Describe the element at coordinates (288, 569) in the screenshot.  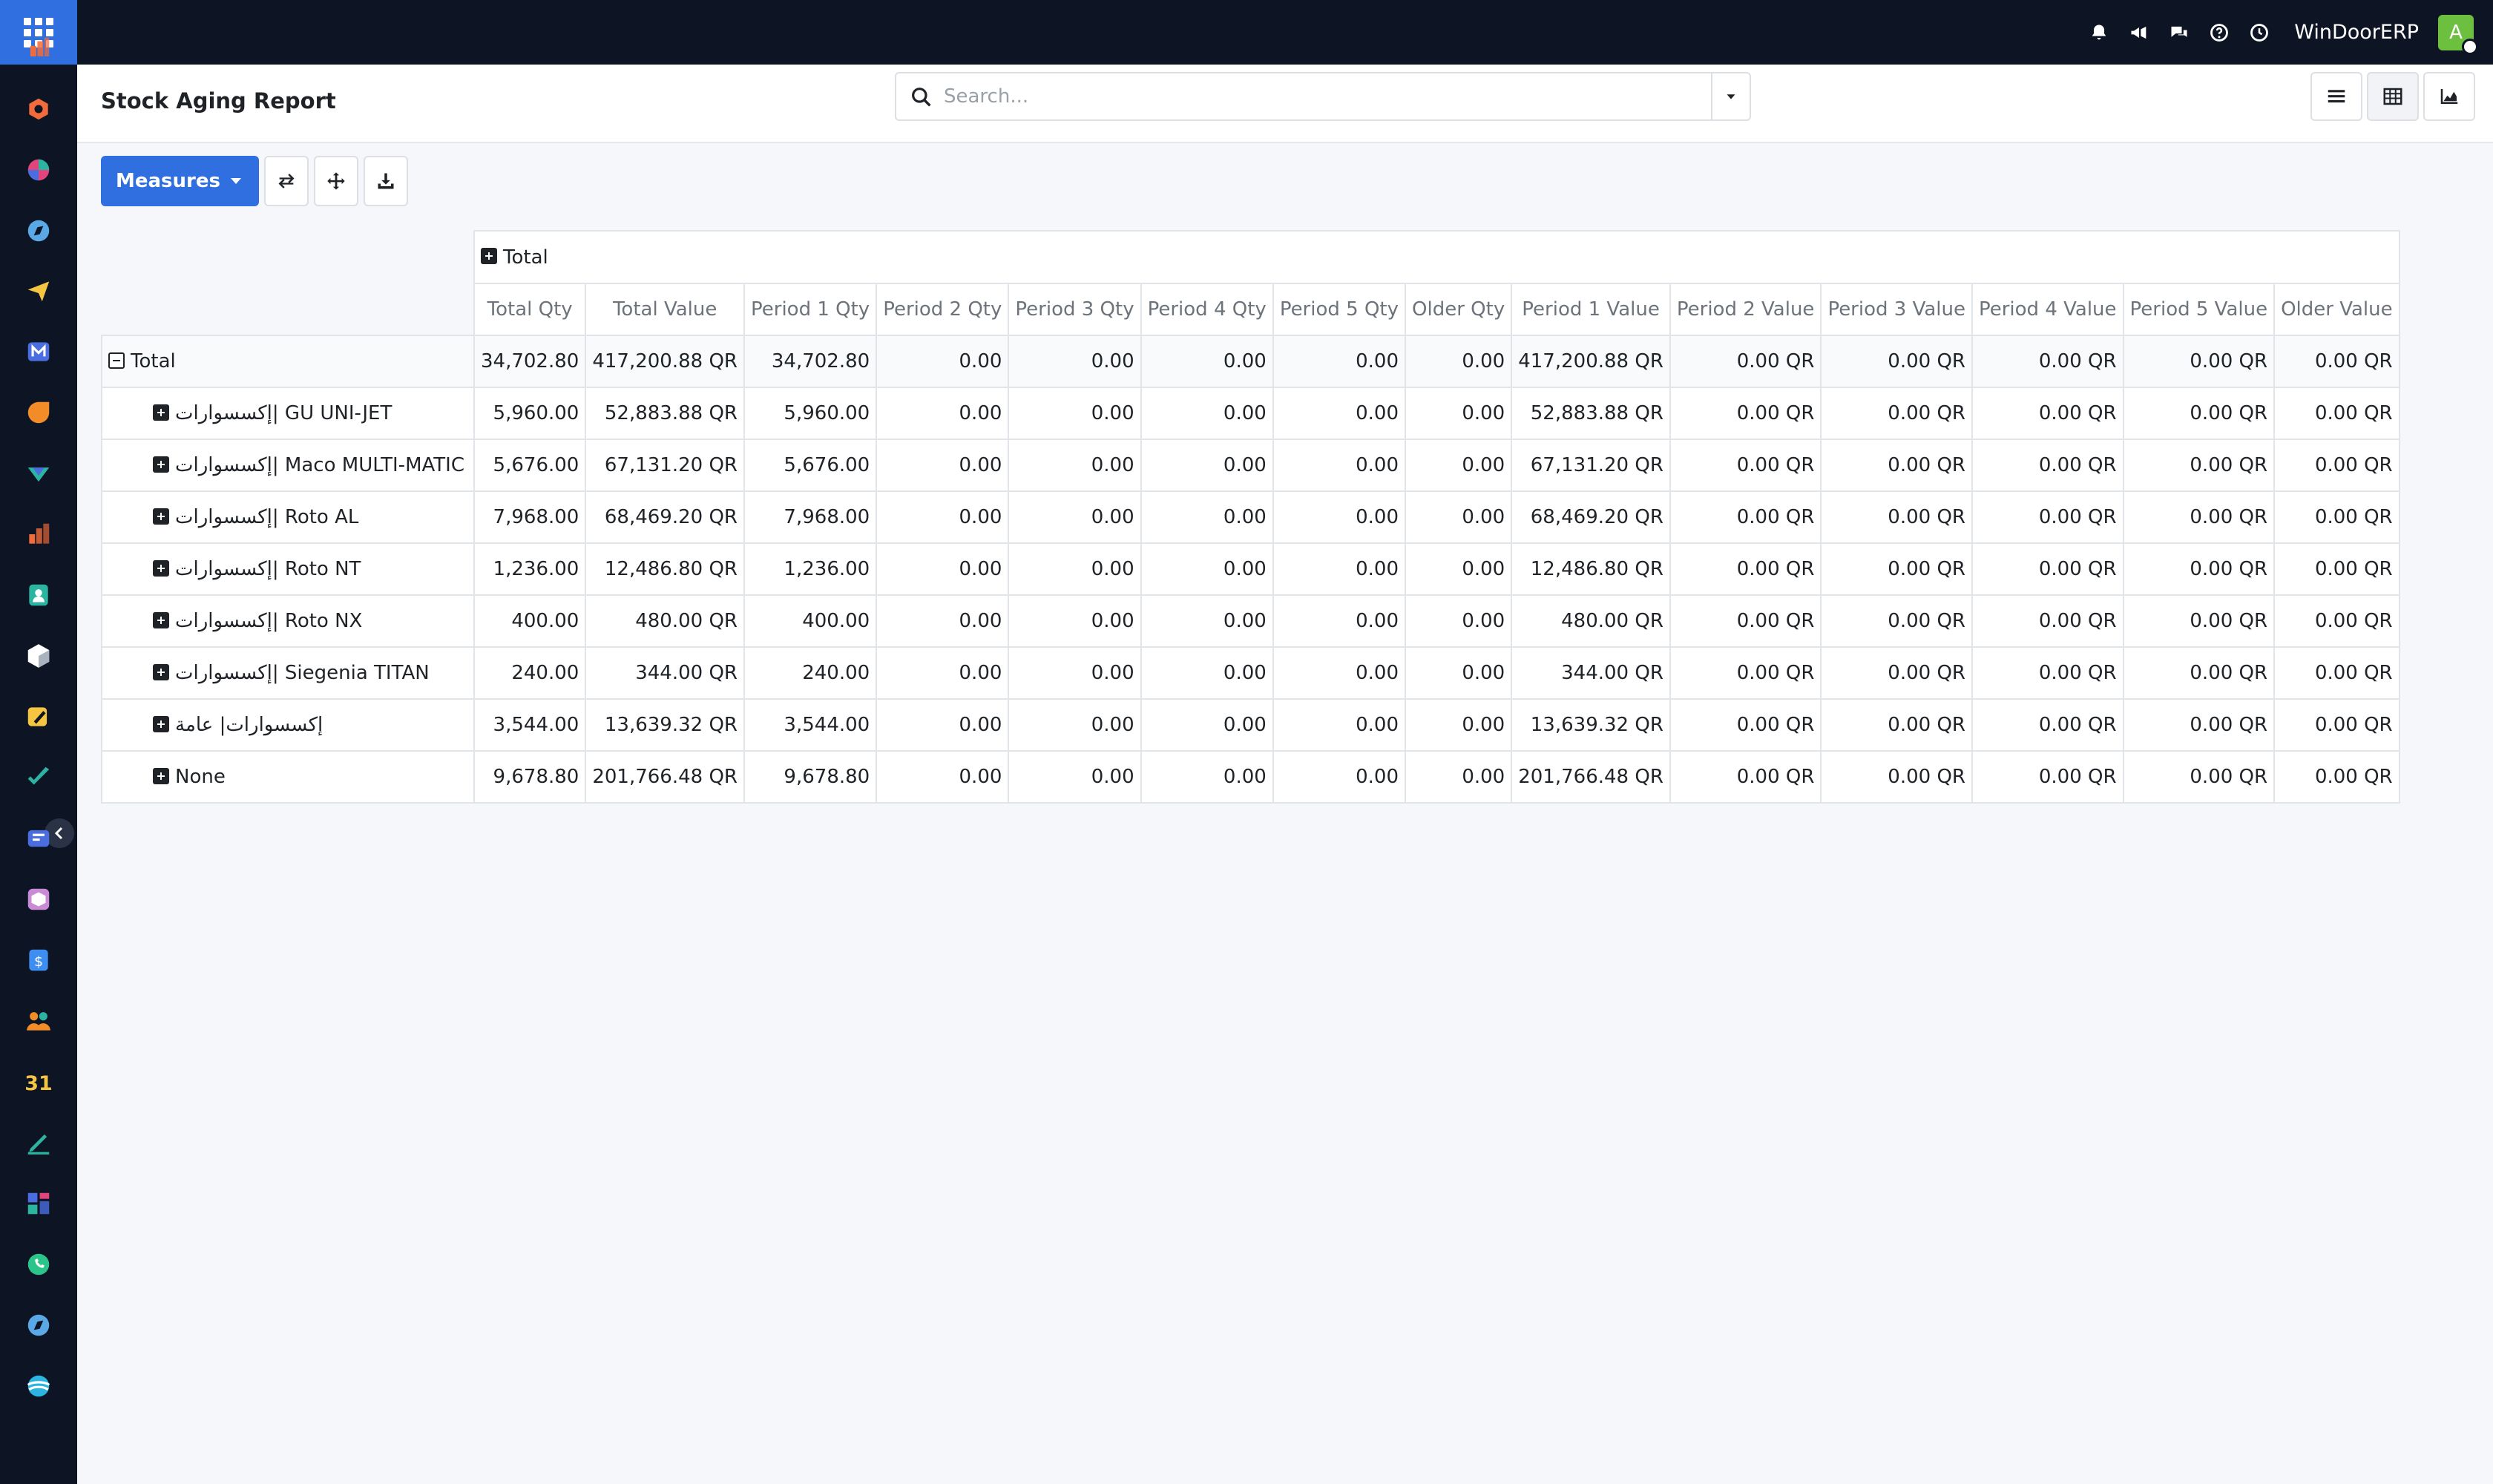
I see `row-group-header: إكسسوارات| Roto NT` at that location.